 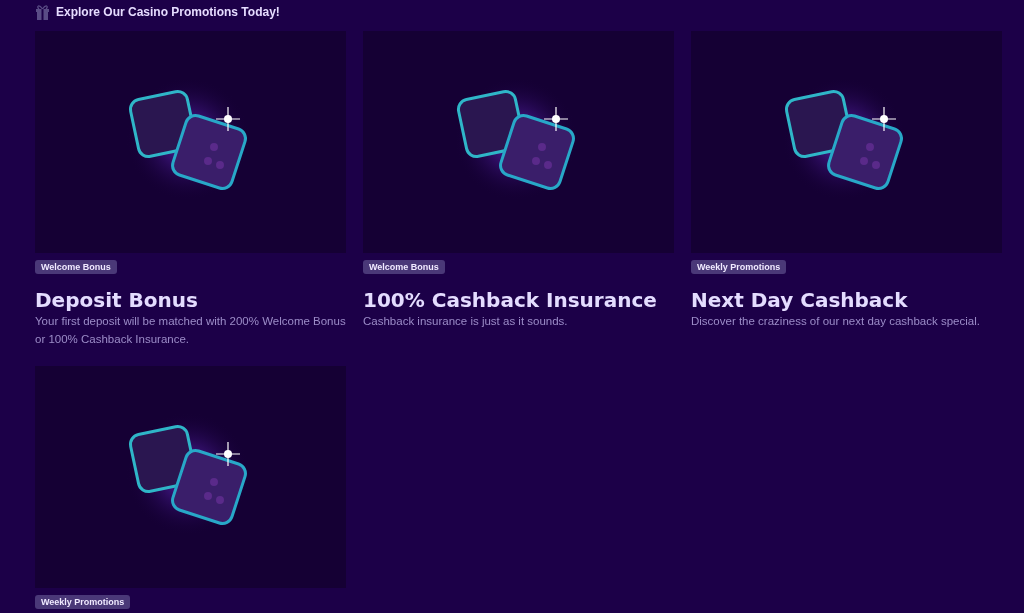 I want to click on promotion-title: 100% Cashback Insurance, so click(x=510, y=300).